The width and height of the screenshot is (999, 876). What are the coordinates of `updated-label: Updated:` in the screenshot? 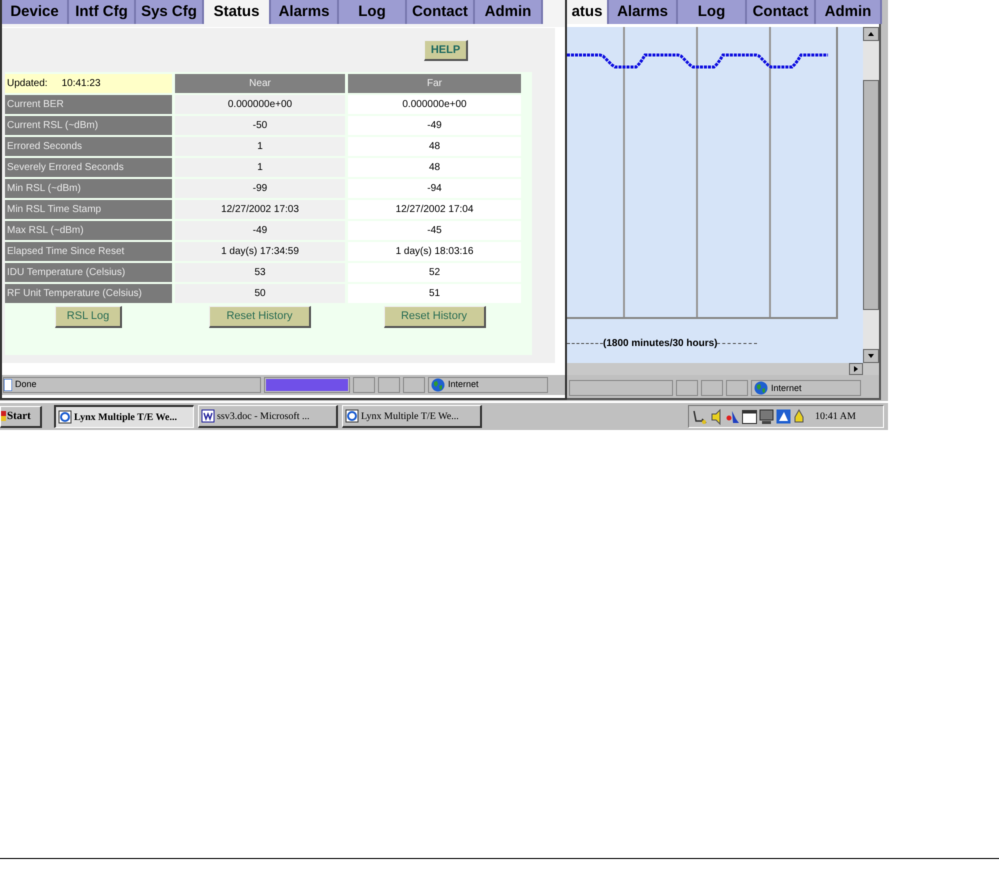 It's located at (27, 84).